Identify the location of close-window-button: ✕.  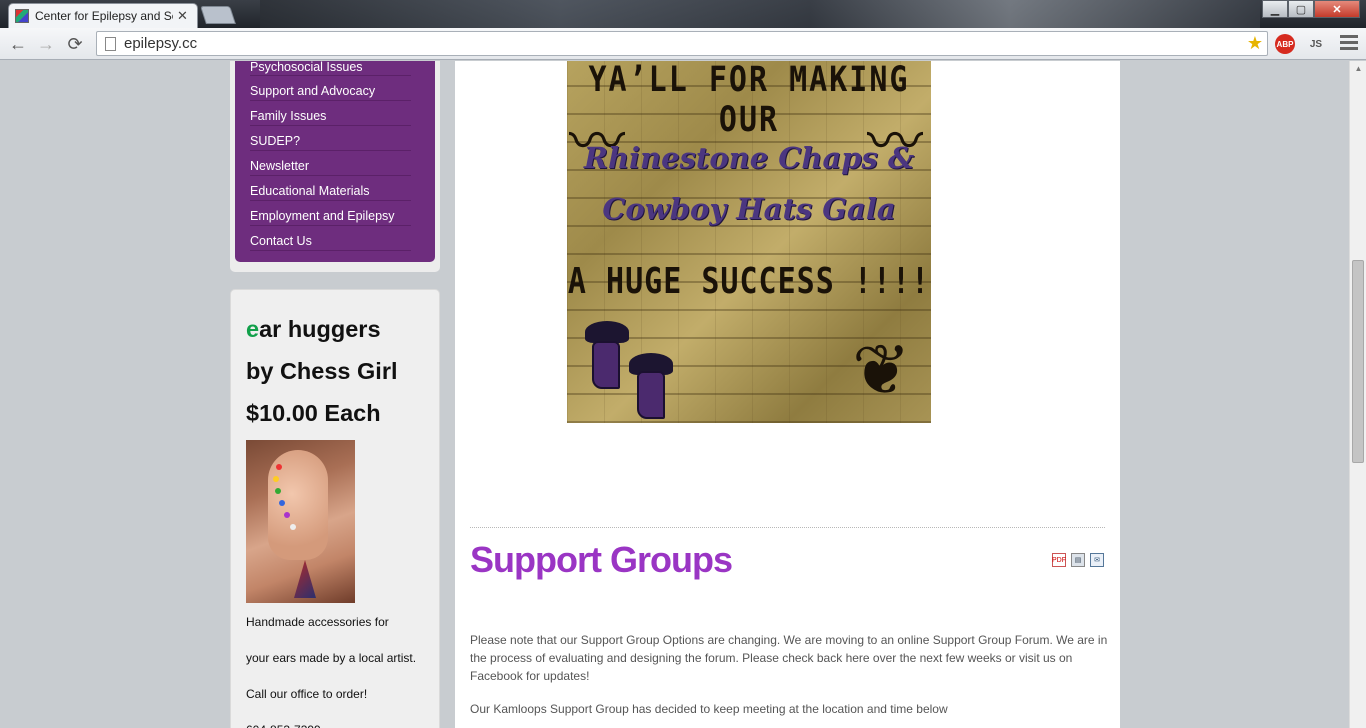
(1337, 9).